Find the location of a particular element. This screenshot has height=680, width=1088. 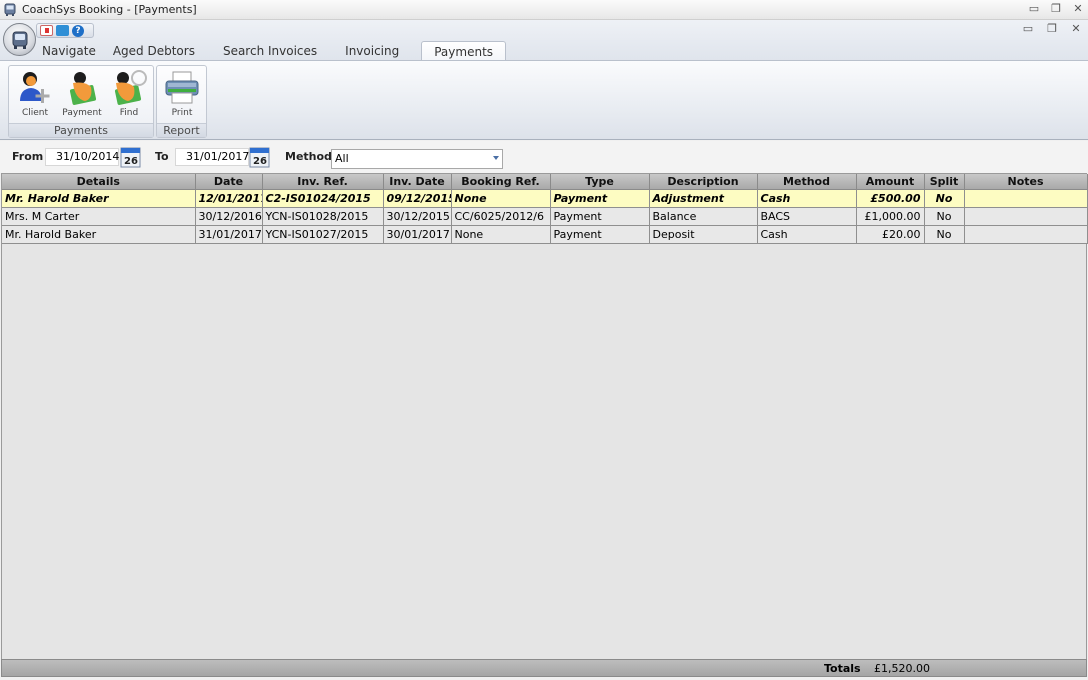

close-icon: ✕ is located at coordinates (1078, 9).